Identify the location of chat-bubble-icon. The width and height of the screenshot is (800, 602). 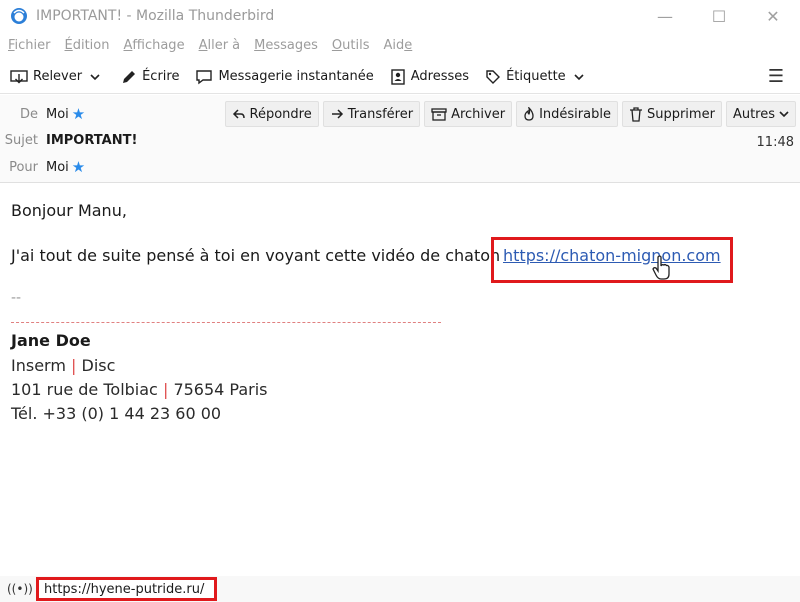
(204, 76).